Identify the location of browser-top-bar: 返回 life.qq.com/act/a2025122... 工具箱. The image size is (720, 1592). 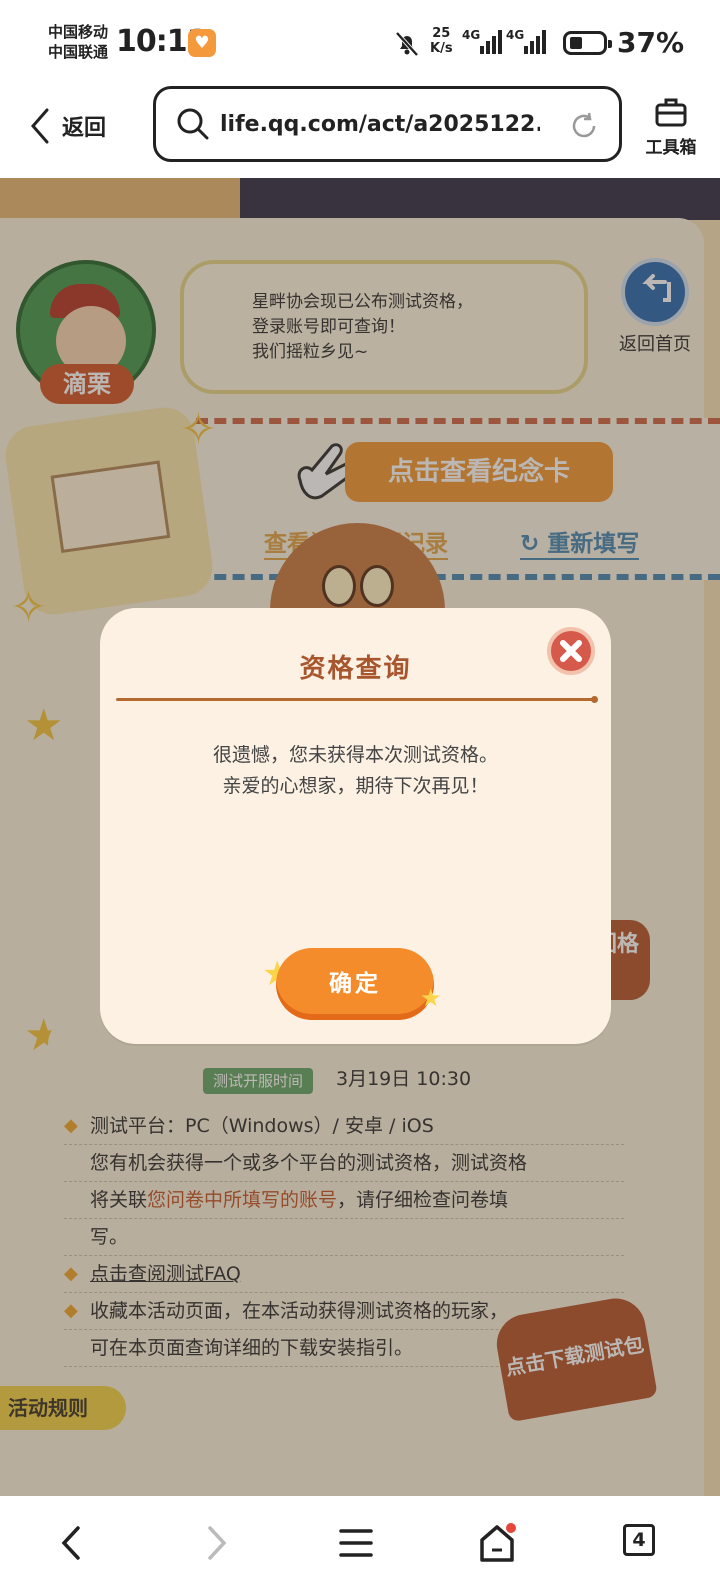
(360, 132).